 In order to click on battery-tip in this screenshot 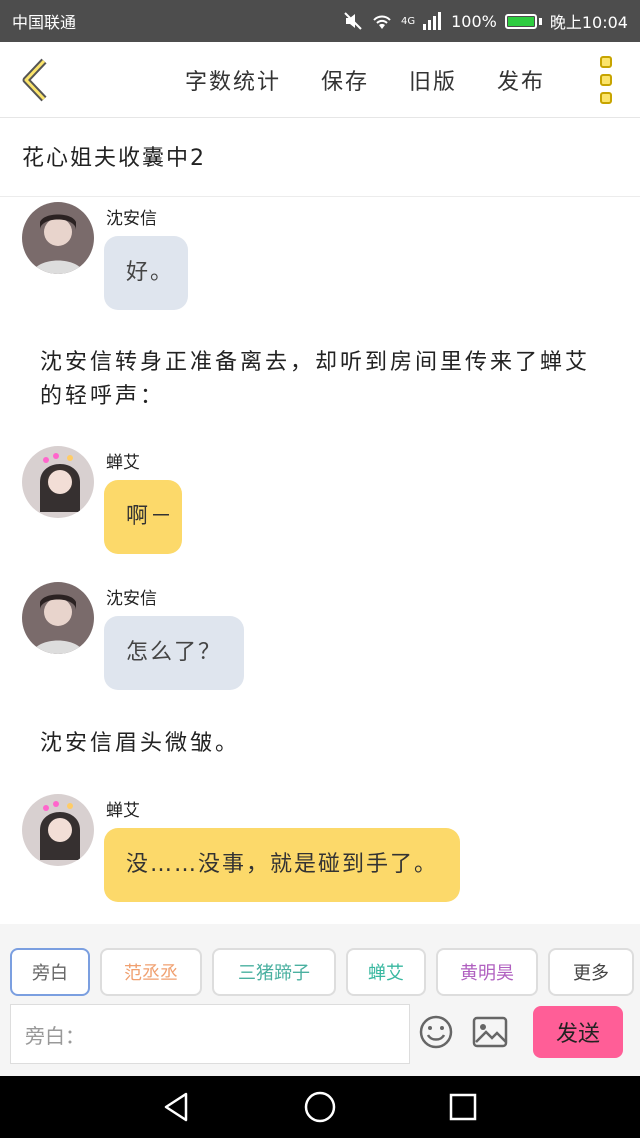, I will do `click(540, 21)`.